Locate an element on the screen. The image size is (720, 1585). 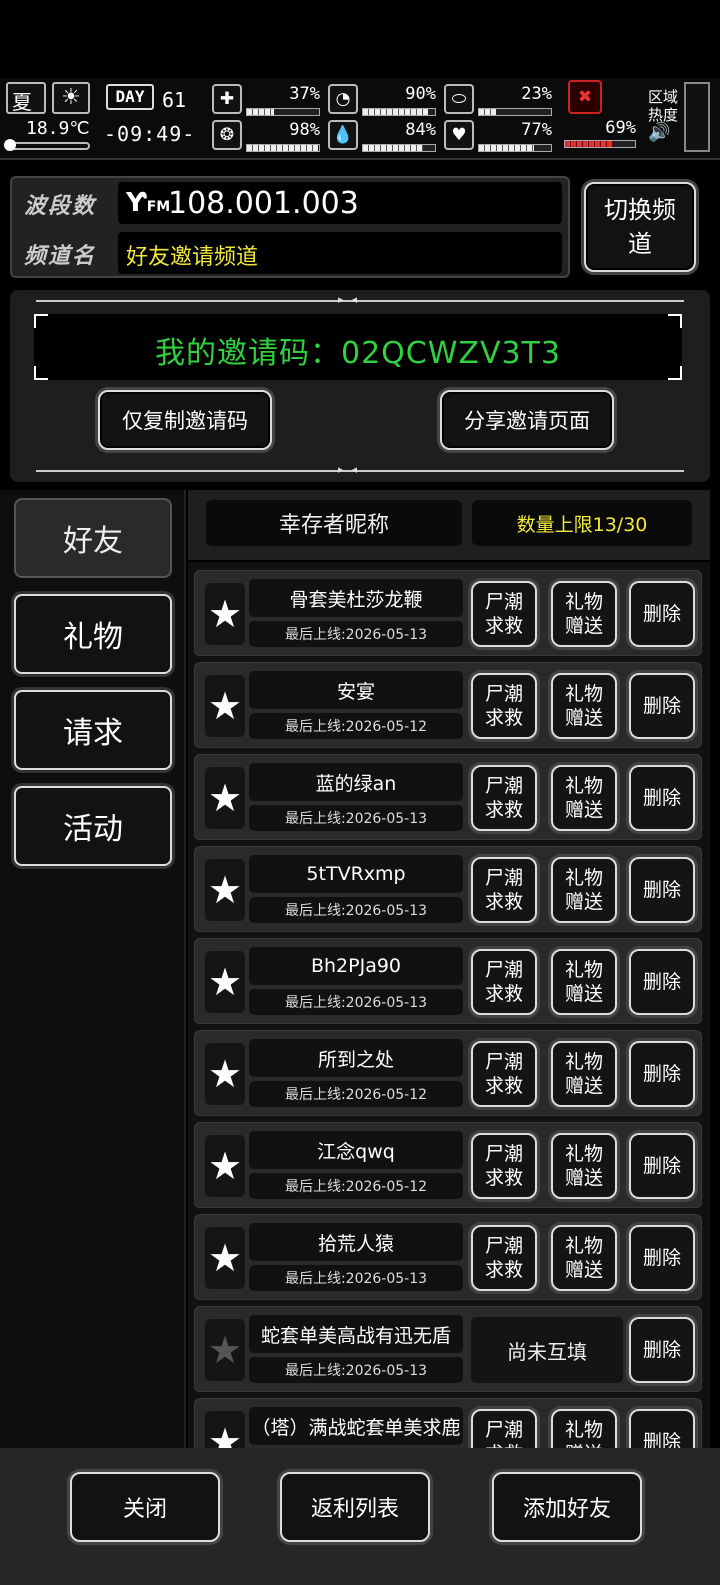
day-label: DAY is located at coordinates (130, 97).